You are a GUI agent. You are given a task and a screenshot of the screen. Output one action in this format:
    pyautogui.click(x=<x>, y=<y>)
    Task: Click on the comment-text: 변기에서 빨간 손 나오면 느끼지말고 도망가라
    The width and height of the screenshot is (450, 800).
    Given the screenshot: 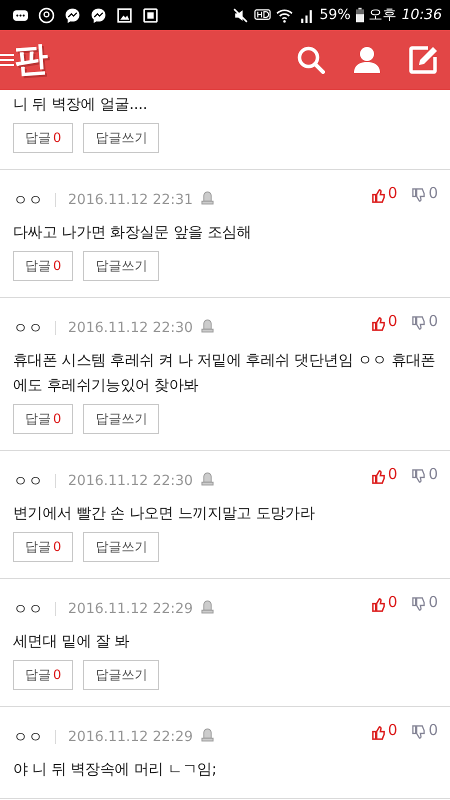 What is the action you would take?
    pyautogui.click(x=164, y=513)
    